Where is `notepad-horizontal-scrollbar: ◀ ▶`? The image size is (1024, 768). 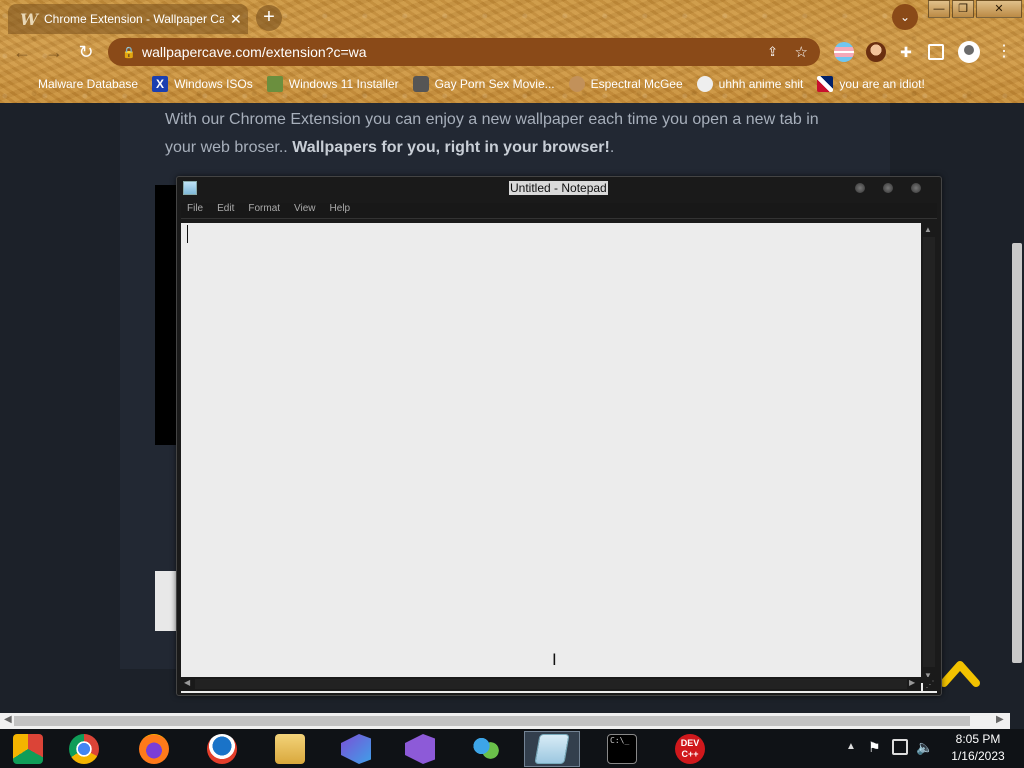
notepad-horizontal-scrollbar: ◀ ▶ is located at coordinates (551, 684).